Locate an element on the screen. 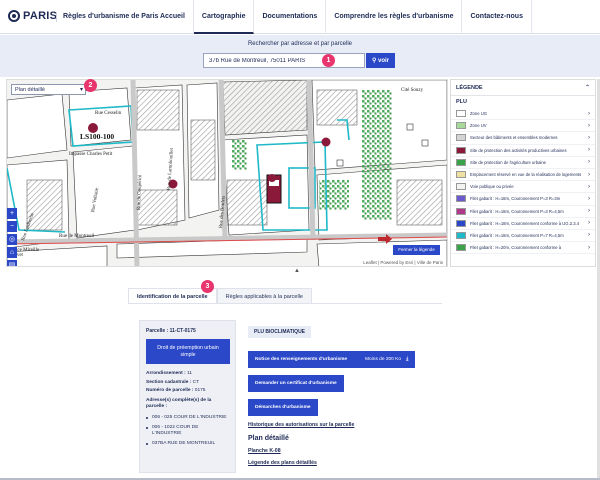 The height and width of the screenshot is (480, 600). nav-cartographie: Cartographie is located at coordinates (224, 17).